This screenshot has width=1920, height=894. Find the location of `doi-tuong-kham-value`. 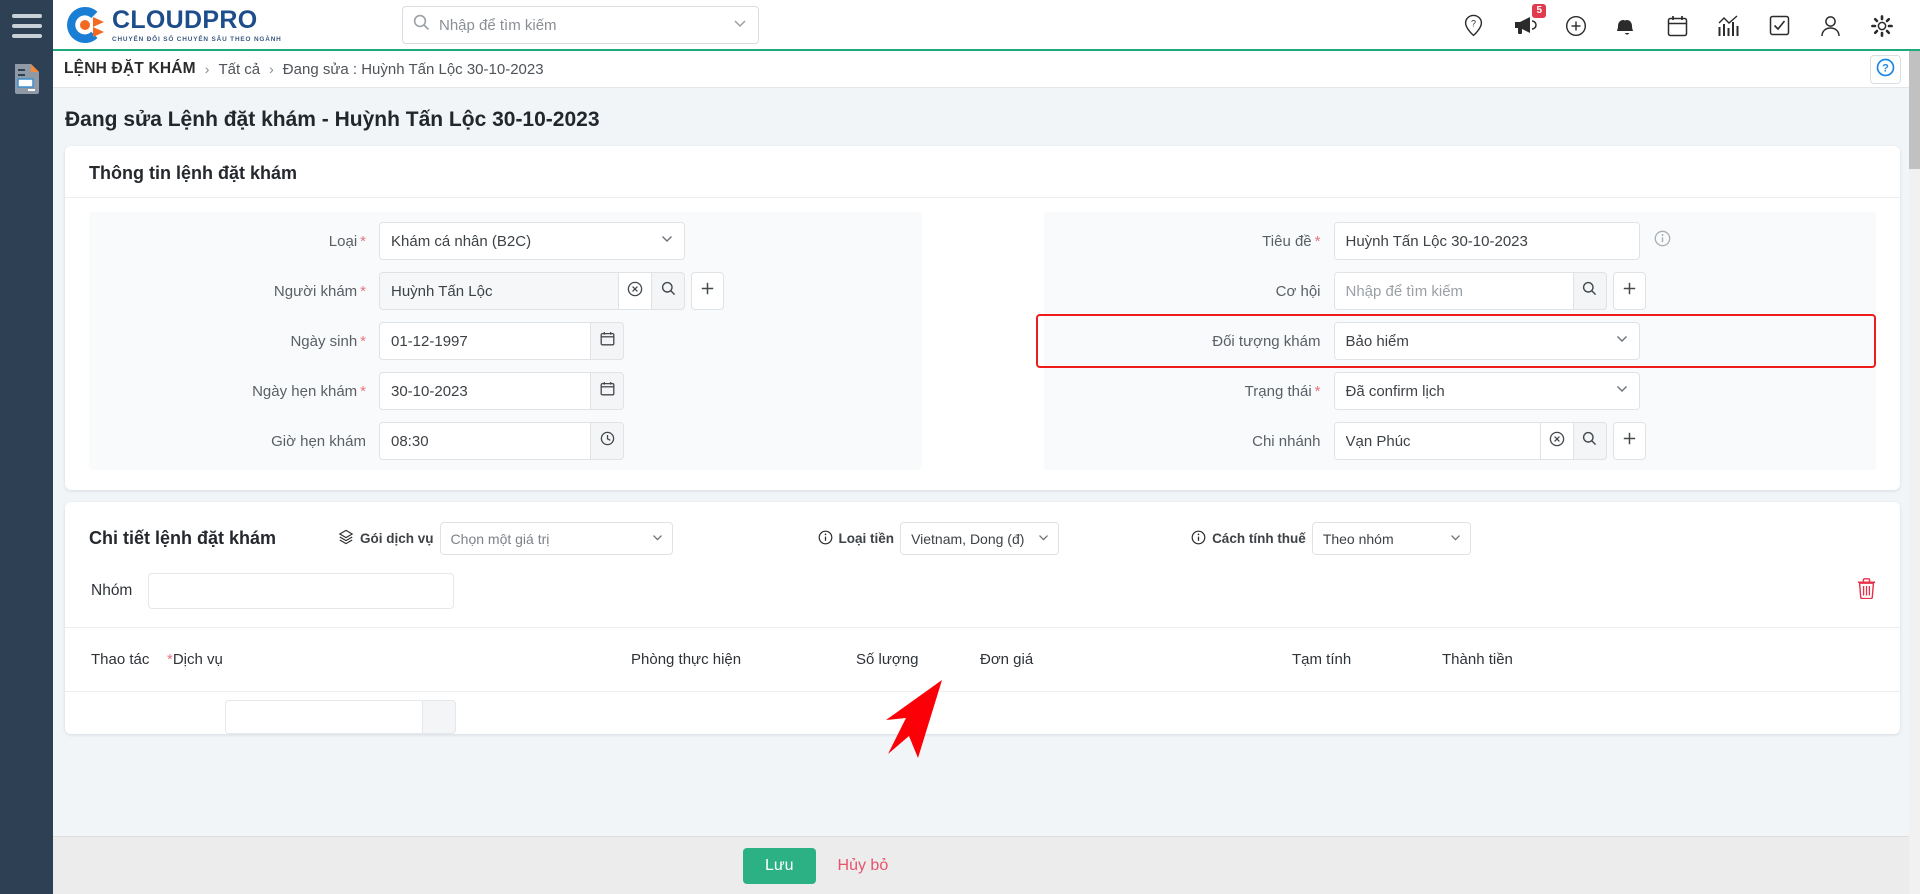

doi-tuong-kham-value is located at coordinates (1486, 341).